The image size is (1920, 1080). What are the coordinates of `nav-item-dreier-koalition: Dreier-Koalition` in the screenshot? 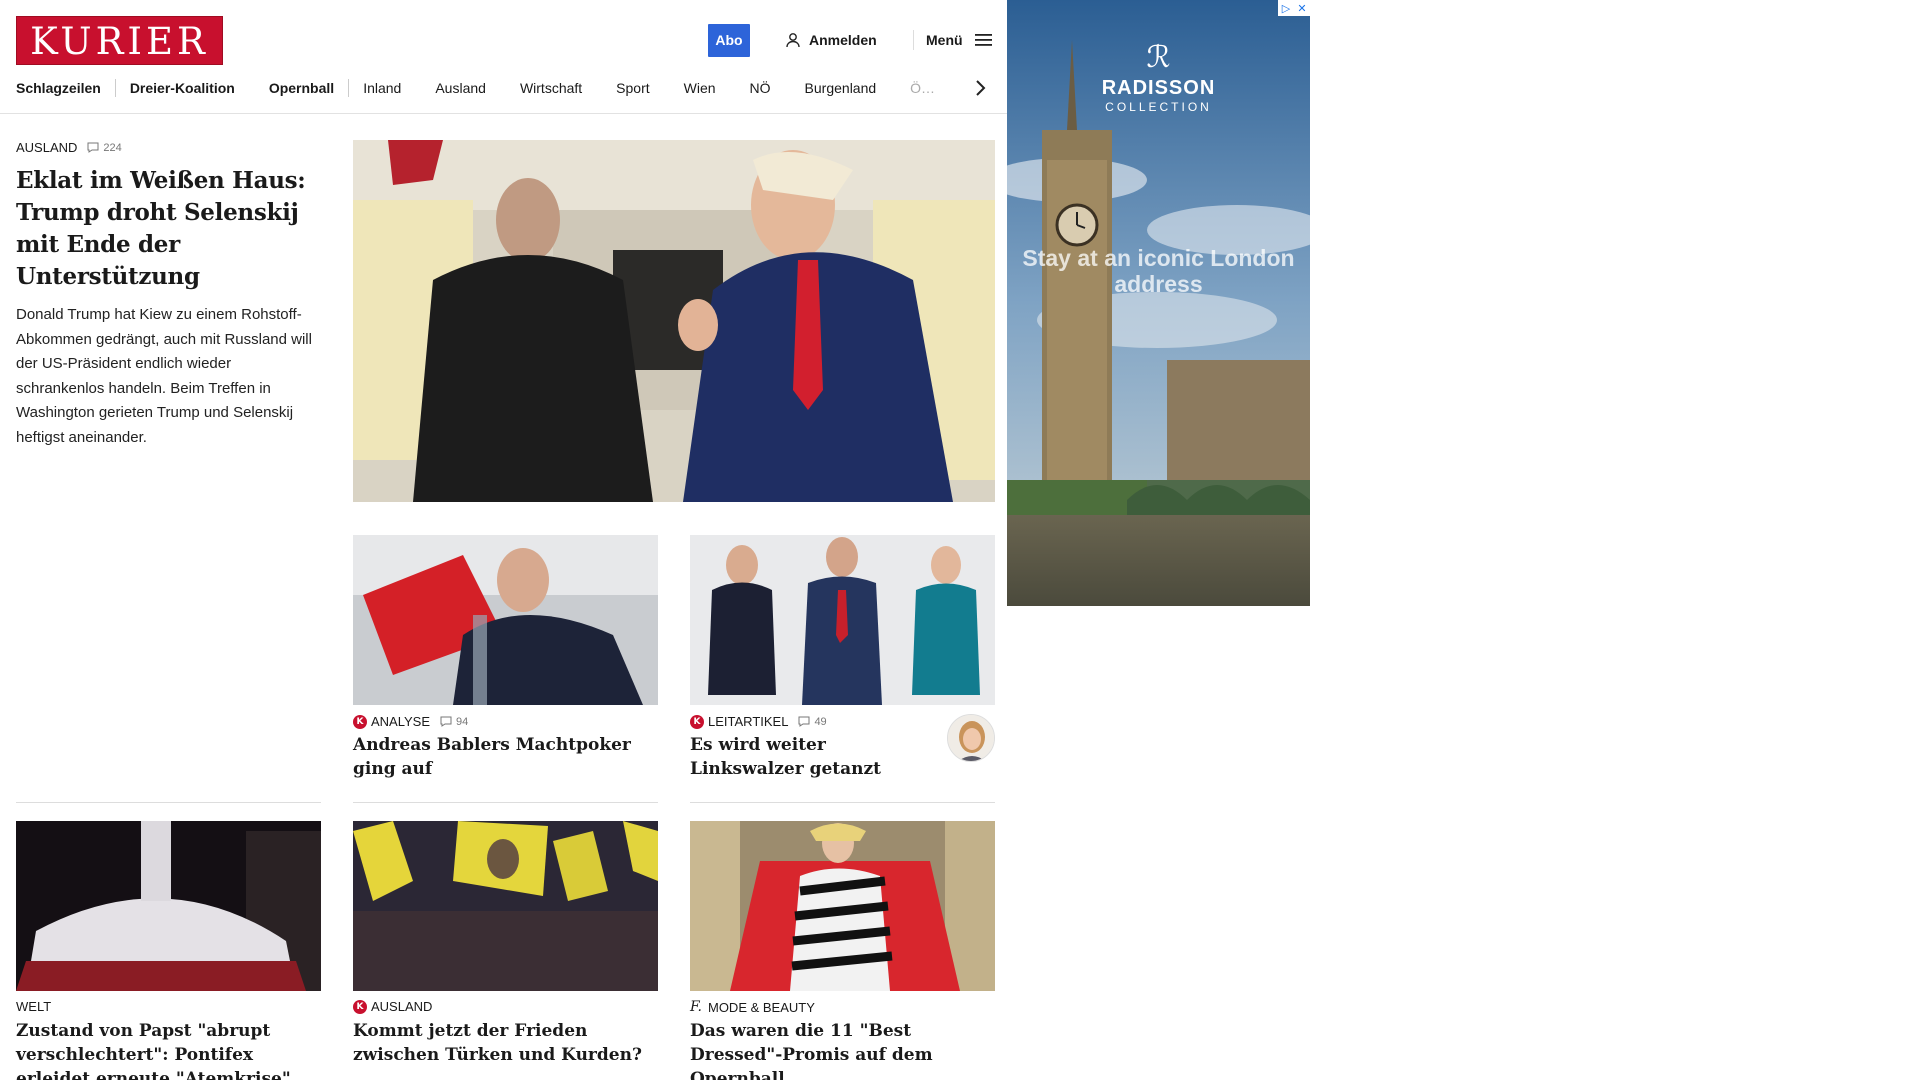 It's located at (199, 88).